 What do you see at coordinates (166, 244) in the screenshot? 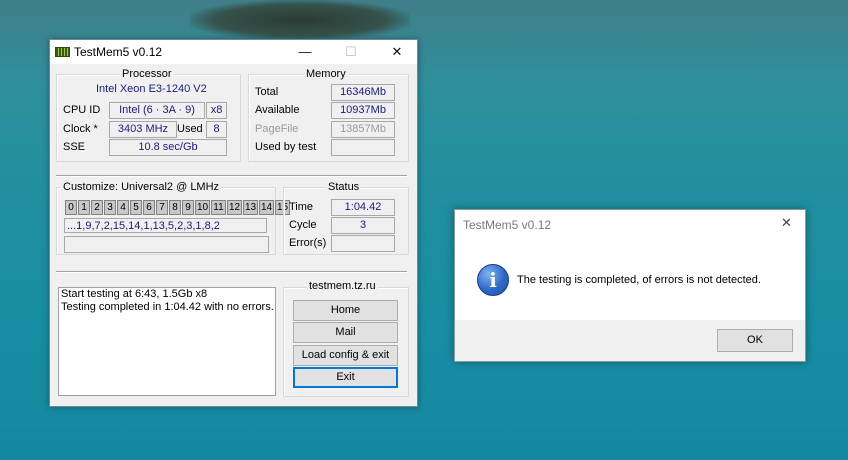
I see `progress-bar` at bounding box center [166, 244].